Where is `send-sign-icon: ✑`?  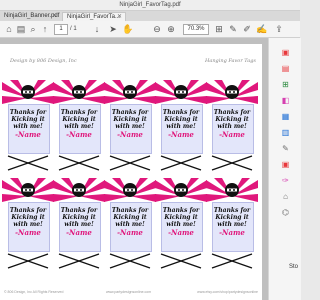 send-sign-icon: ✑ is located at coordinates (285, 180).